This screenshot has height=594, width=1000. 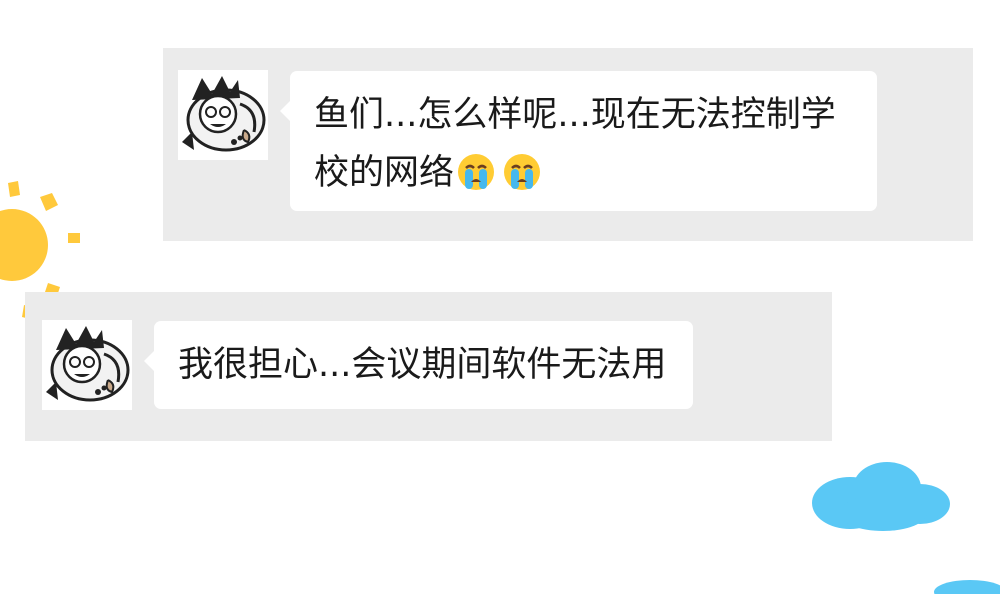 What do you see at coordinates (422, 365) in the screenshot?
I see `message-text: 我很担心...会议期间软件无法用` at bounding box center [422, 365].